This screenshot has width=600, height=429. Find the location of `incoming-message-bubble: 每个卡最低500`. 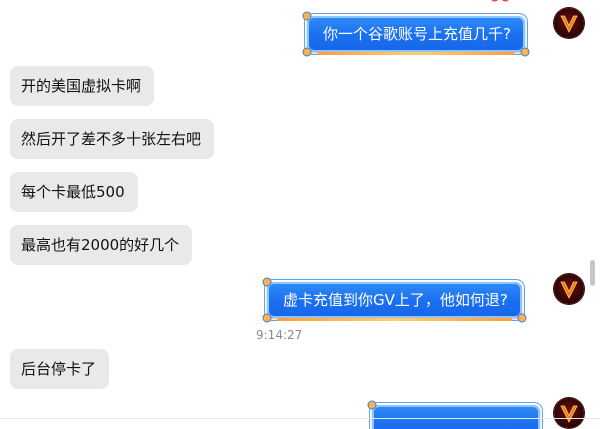

incoming-message-bubble: 每个卡最低500 is located at coordinates (74, 192).